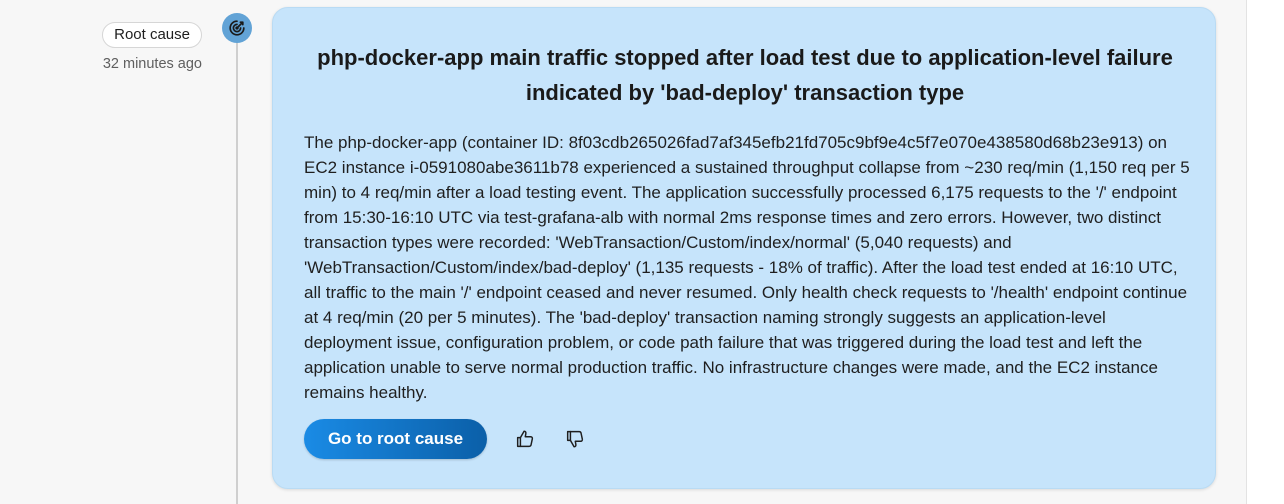  I want to click on timeline-node, so click(237, 28).